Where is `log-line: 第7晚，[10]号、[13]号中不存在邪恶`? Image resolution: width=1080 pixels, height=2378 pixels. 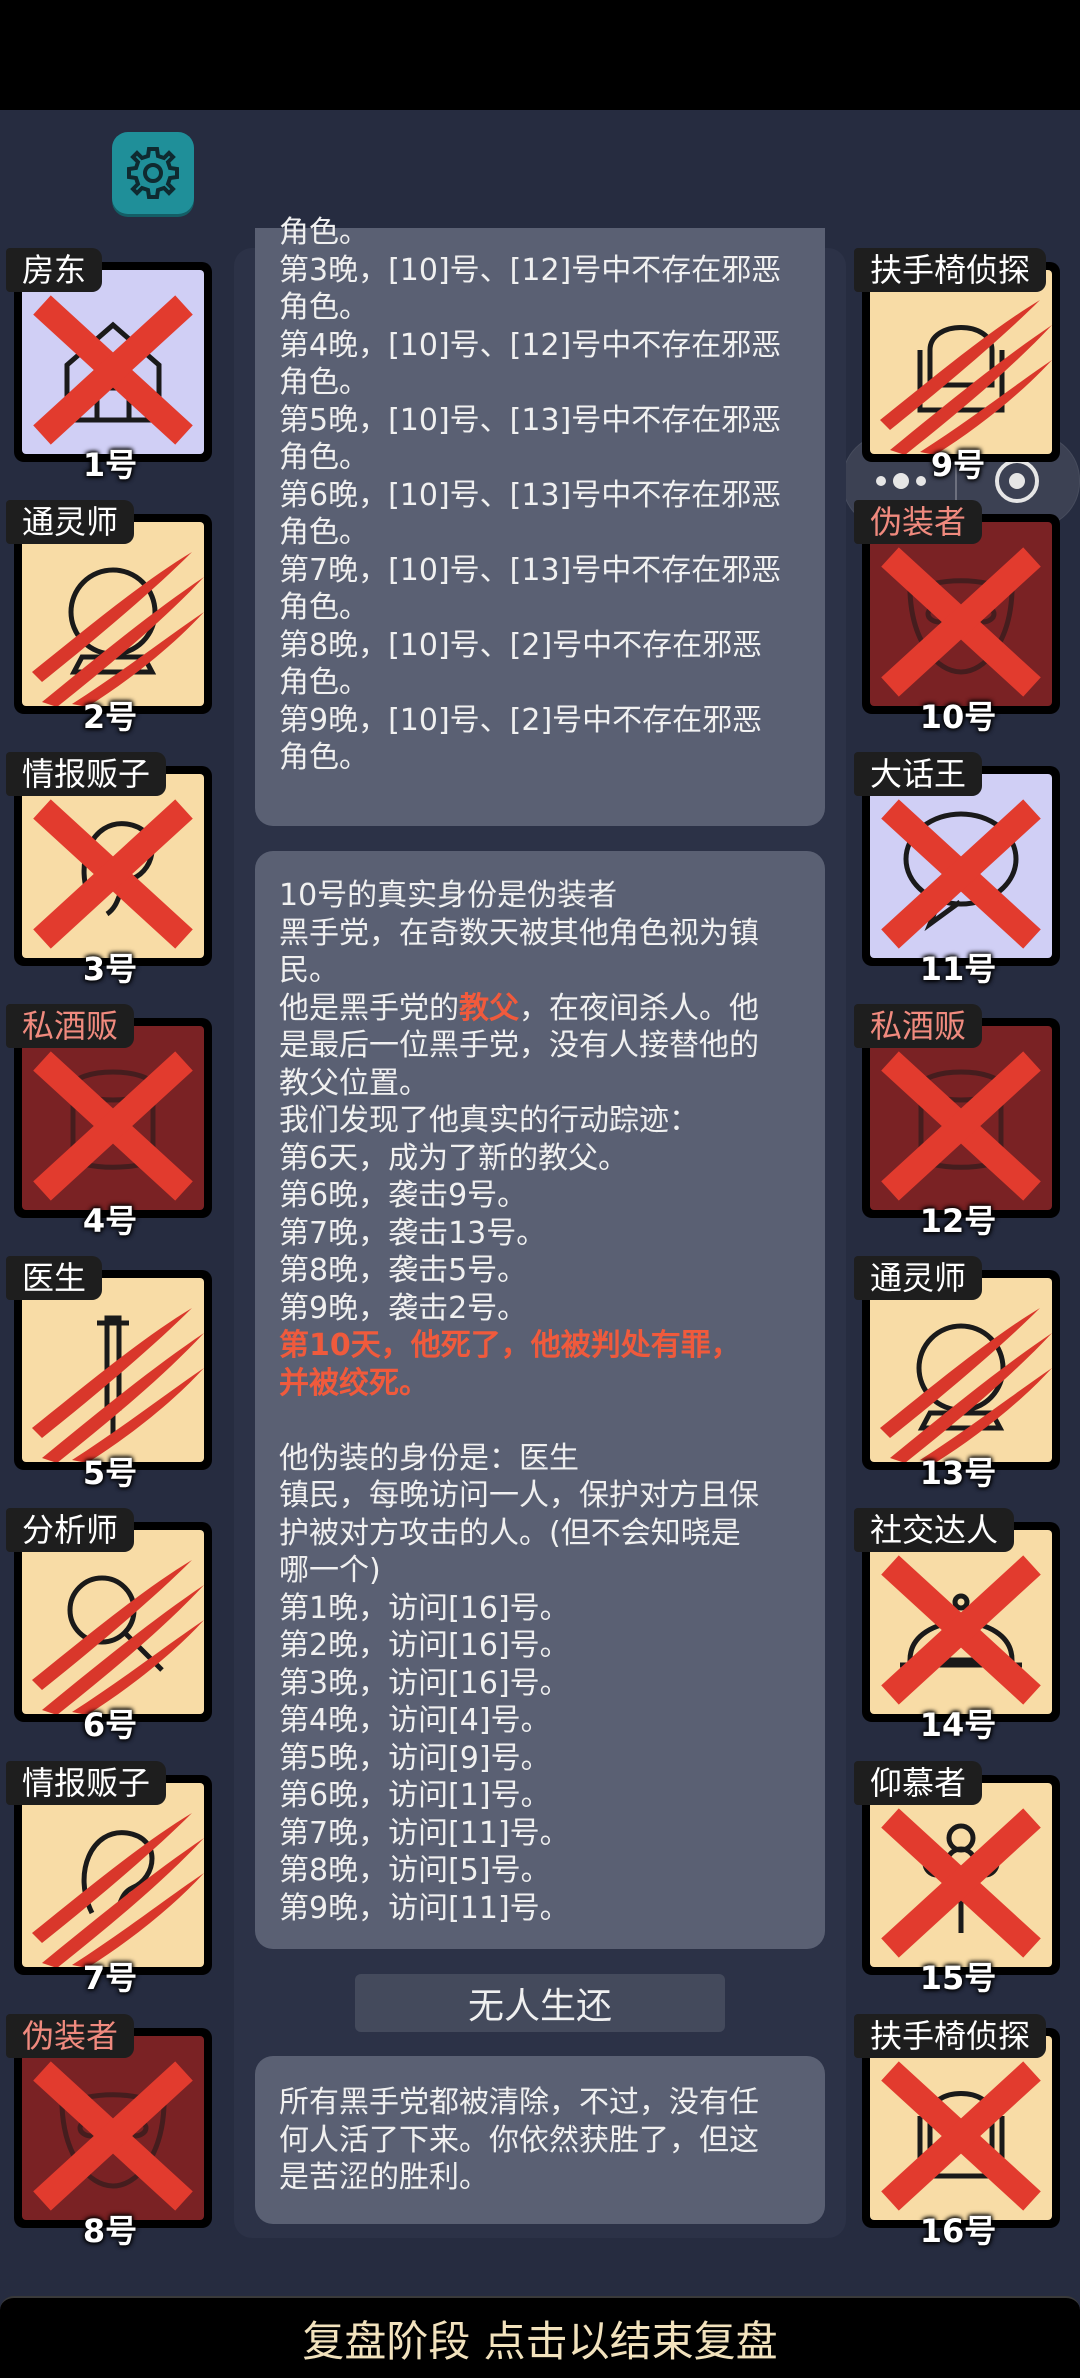
log-line: 第7晚，[10]号、[13]号中不存在邪恶 is located at coordinates (530, 570).